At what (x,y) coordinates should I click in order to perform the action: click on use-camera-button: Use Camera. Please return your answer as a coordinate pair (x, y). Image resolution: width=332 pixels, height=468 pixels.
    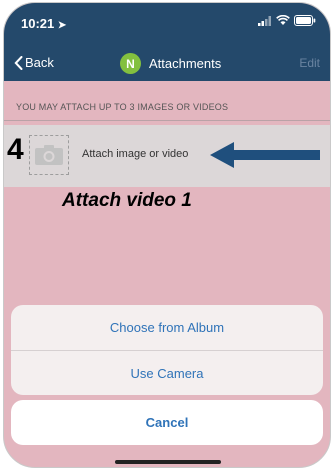
    Looking at the image, I should click on (167, 373).